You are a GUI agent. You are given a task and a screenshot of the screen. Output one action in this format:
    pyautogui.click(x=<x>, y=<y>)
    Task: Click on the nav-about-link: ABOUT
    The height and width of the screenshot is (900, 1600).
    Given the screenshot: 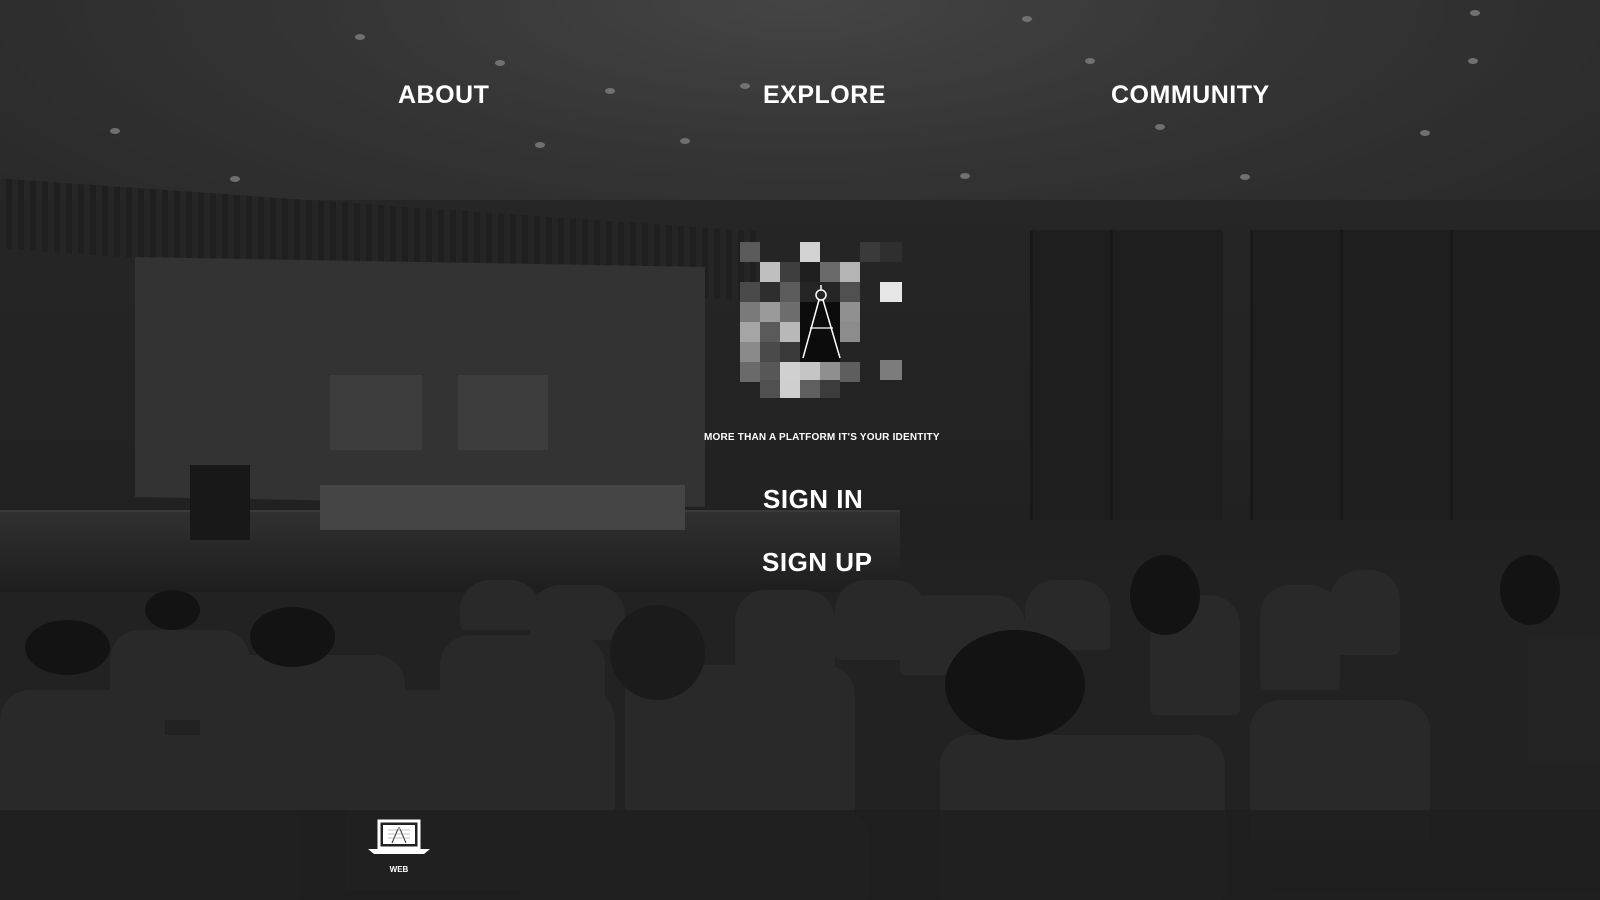 What is the action you would take?
    pyautogui.click(x=443, y=95)
    